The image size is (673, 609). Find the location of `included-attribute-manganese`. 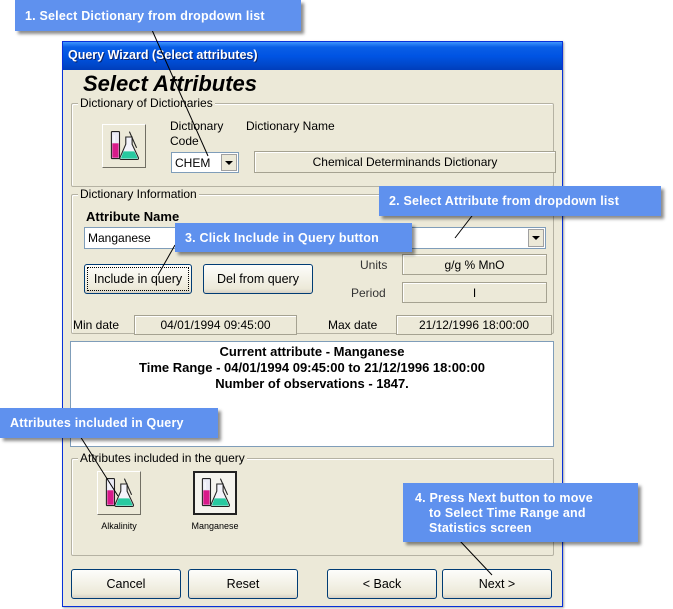

included-attribute-manganese is located at coordinates (215, 493).